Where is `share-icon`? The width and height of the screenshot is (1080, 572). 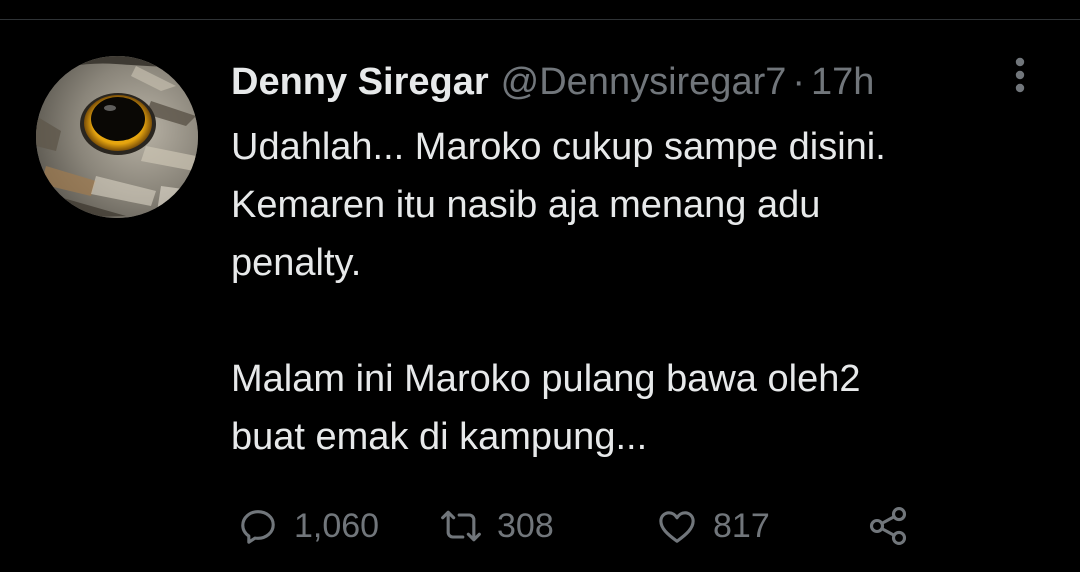 share-icon is located at coordinates (888, 526).